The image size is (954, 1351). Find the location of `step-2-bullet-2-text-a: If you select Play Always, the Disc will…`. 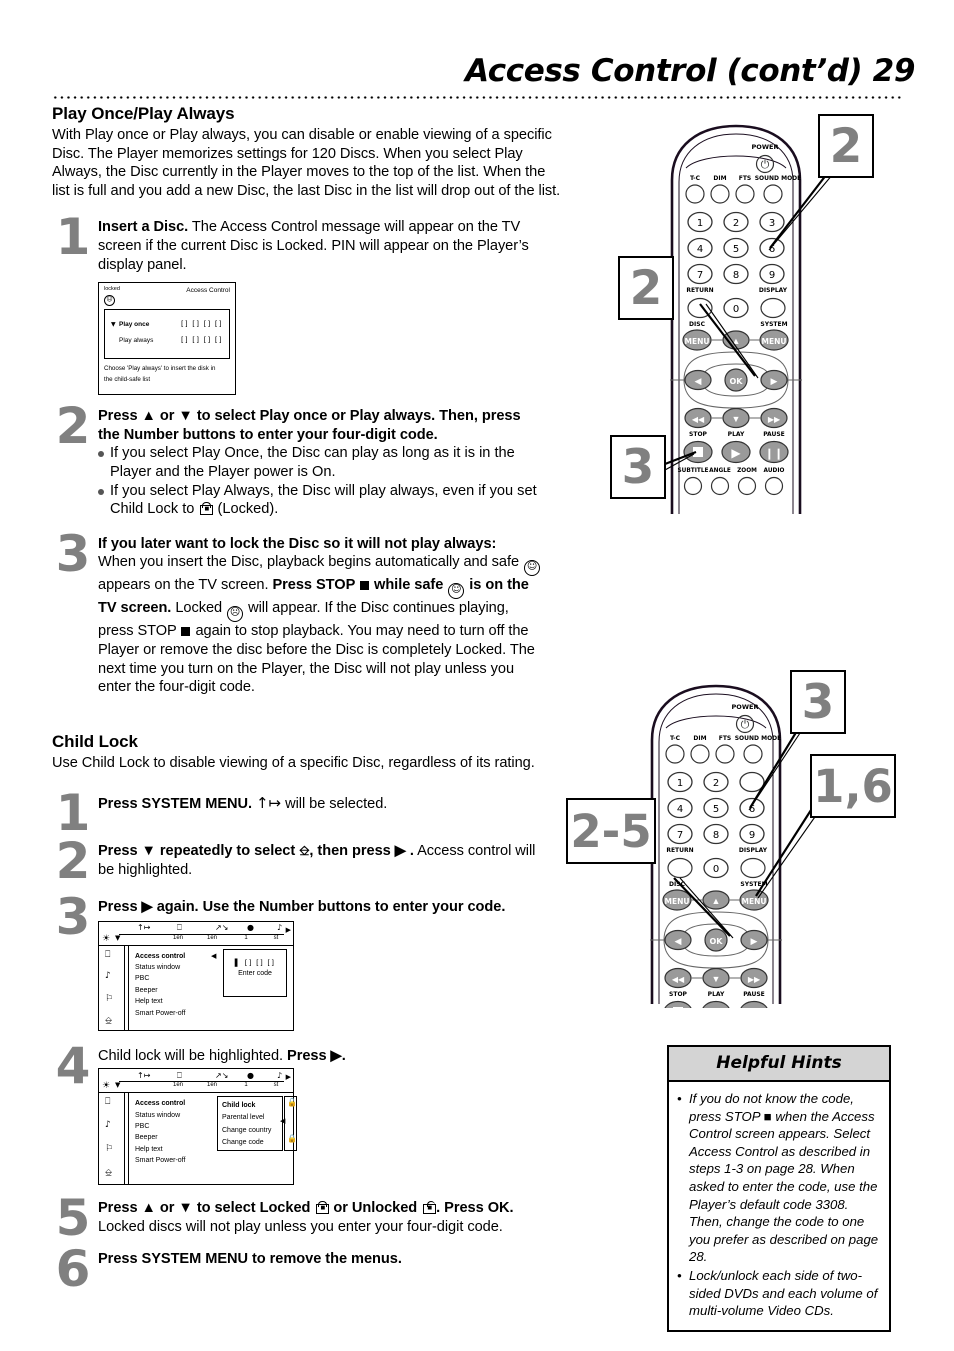

step-2-bullet-2-text-a: If you select Play Always, the Disc will… is located at coordinates (323, 500).